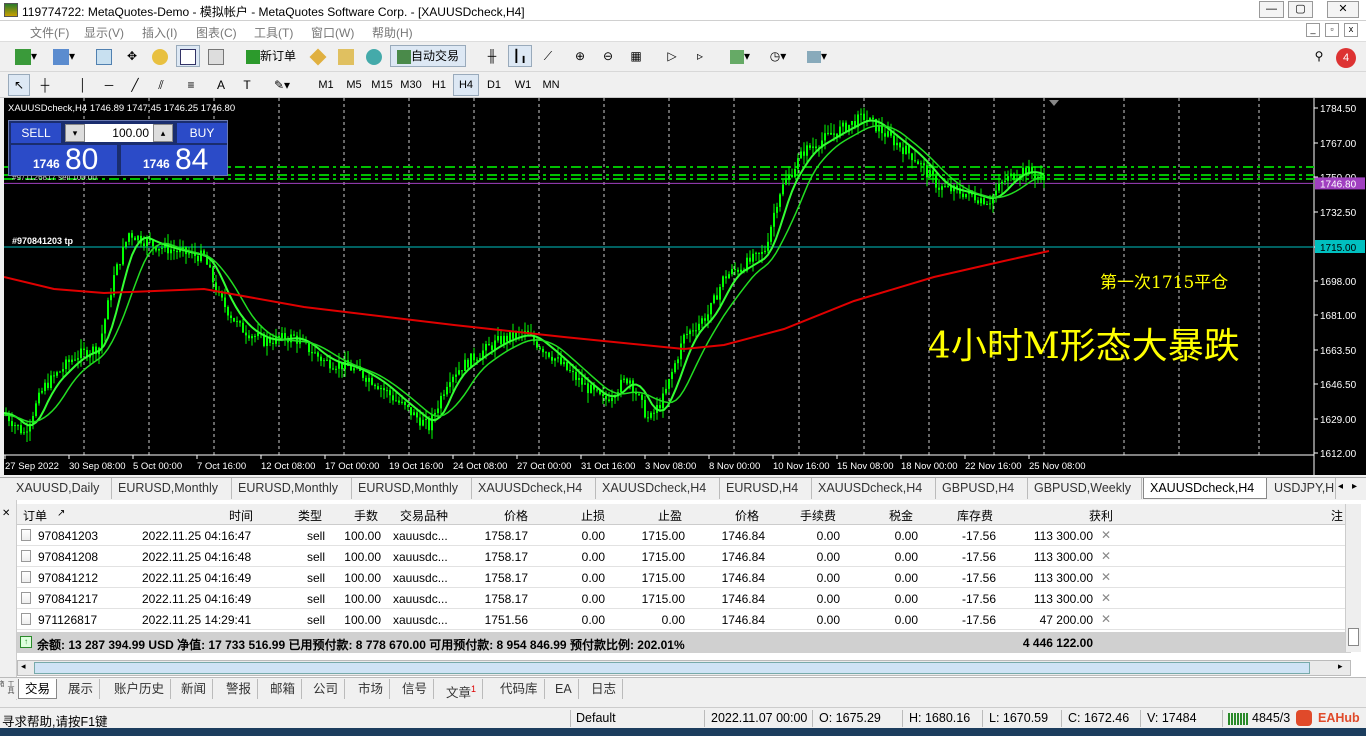  Describe the element at coordinates (6, 513) in the screenshot. I see `close-icon: ✕` at that location.